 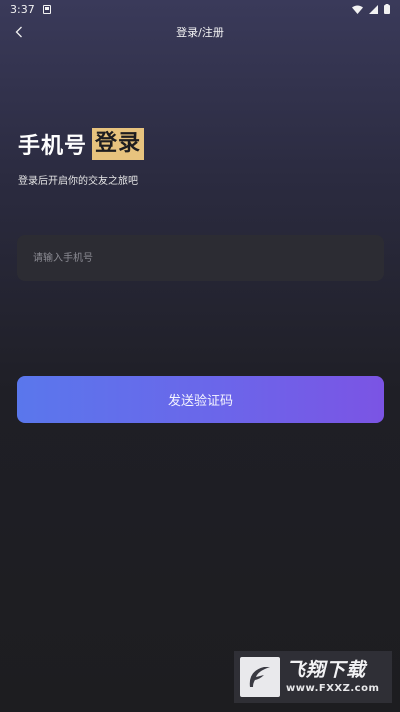 I want to click on watermark-name: 飞翔下载, so click(x=326, y=669).